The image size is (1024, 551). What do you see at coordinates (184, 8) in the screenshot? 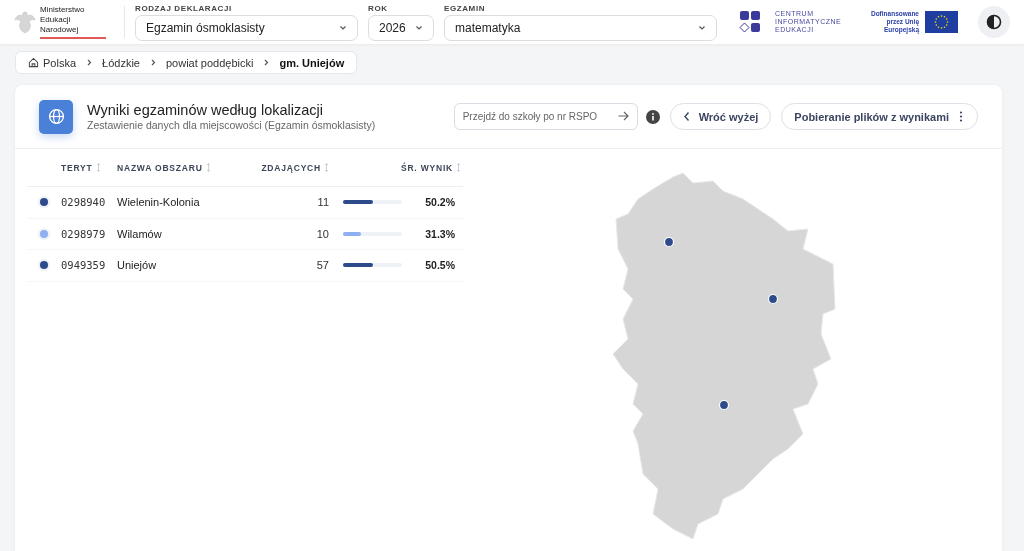
I see `filter-label: RODZAJ DEKLARACJI` at bounding box center [184, 8].